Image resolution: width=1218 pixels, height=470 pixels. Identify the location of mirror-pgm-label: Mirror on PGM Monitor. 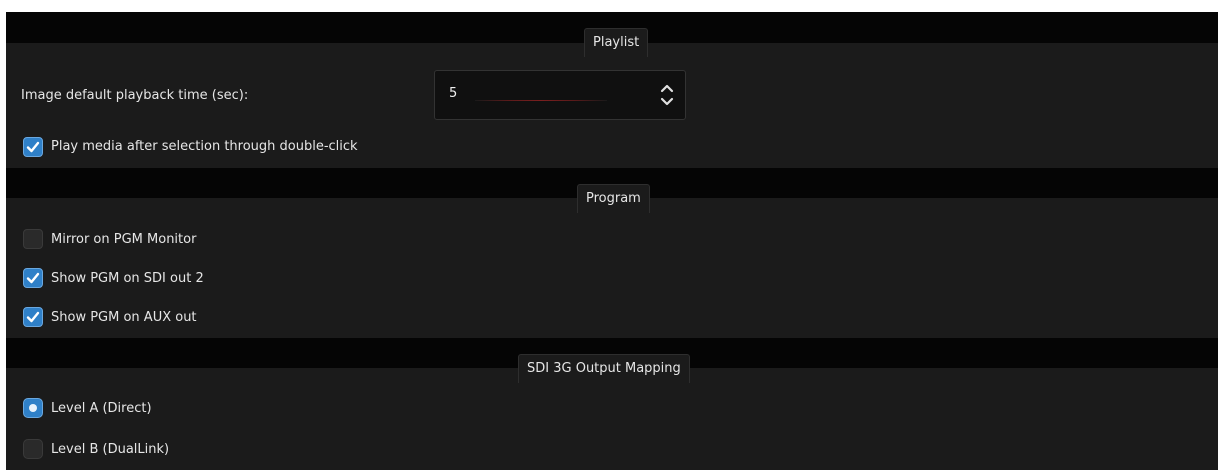
(124, 239).